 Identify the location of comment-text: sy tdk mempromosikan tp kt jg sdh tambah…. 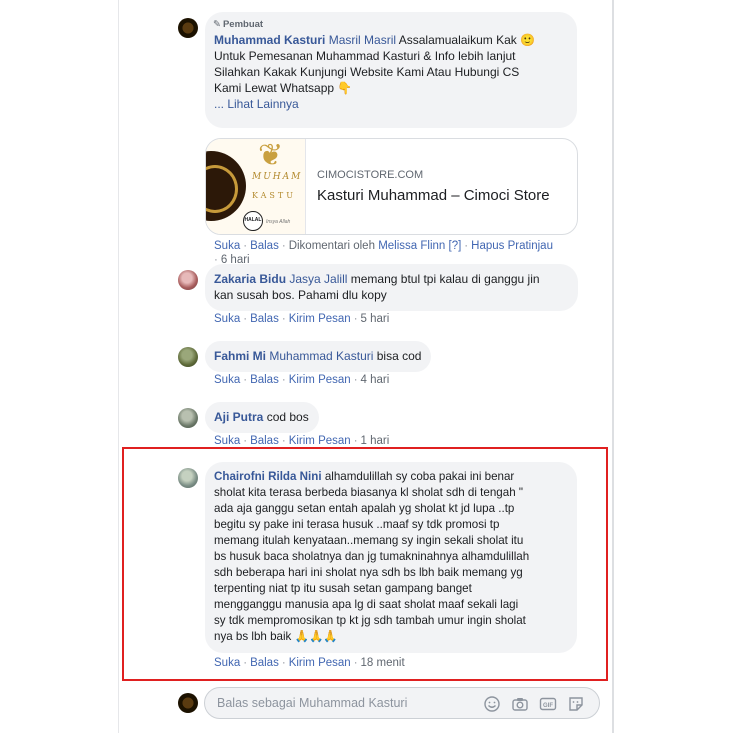
(370, 620).